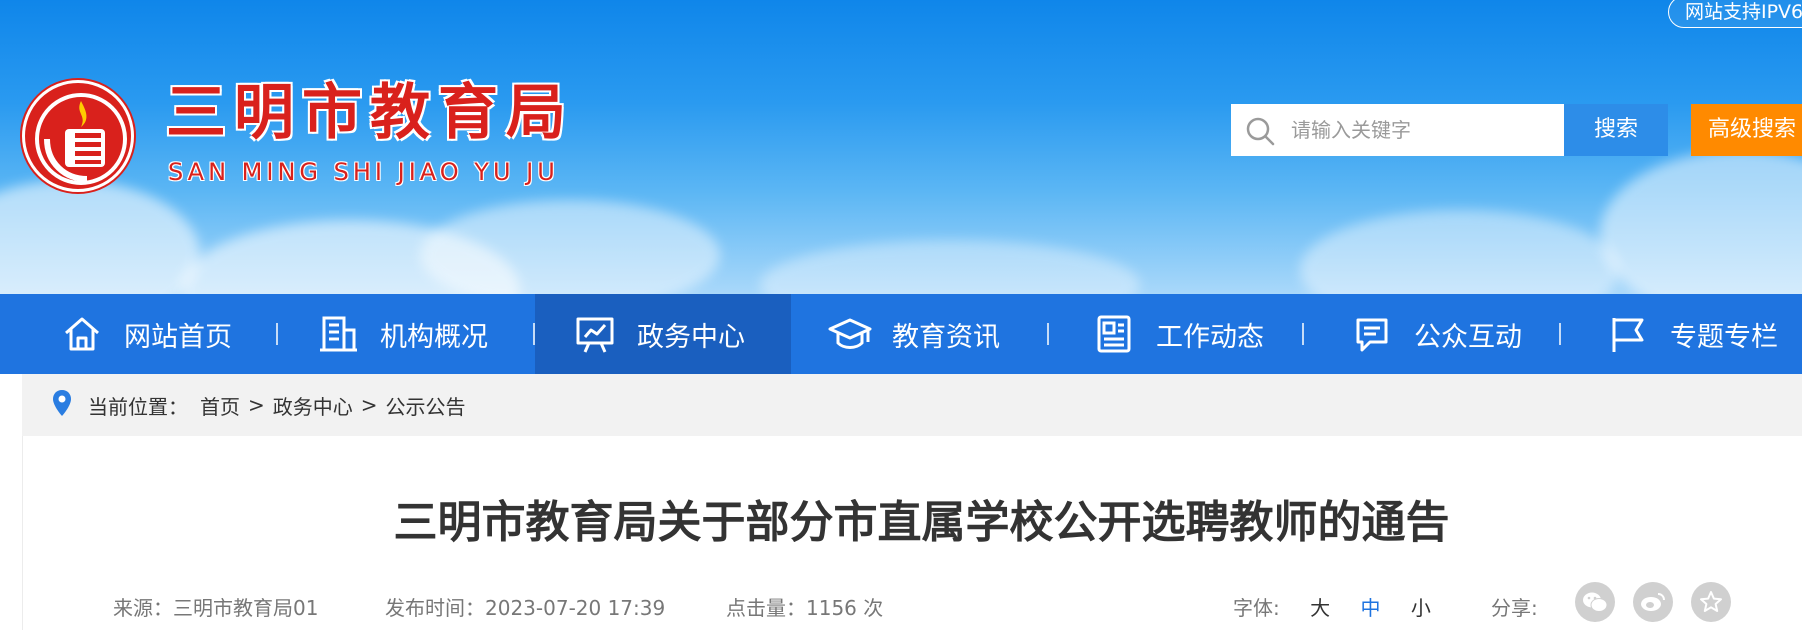  What do you see at coordinates (434, 337) in the screenshot?
I see `nav-item-label: 机构概况` at bounding box center [434, 337].